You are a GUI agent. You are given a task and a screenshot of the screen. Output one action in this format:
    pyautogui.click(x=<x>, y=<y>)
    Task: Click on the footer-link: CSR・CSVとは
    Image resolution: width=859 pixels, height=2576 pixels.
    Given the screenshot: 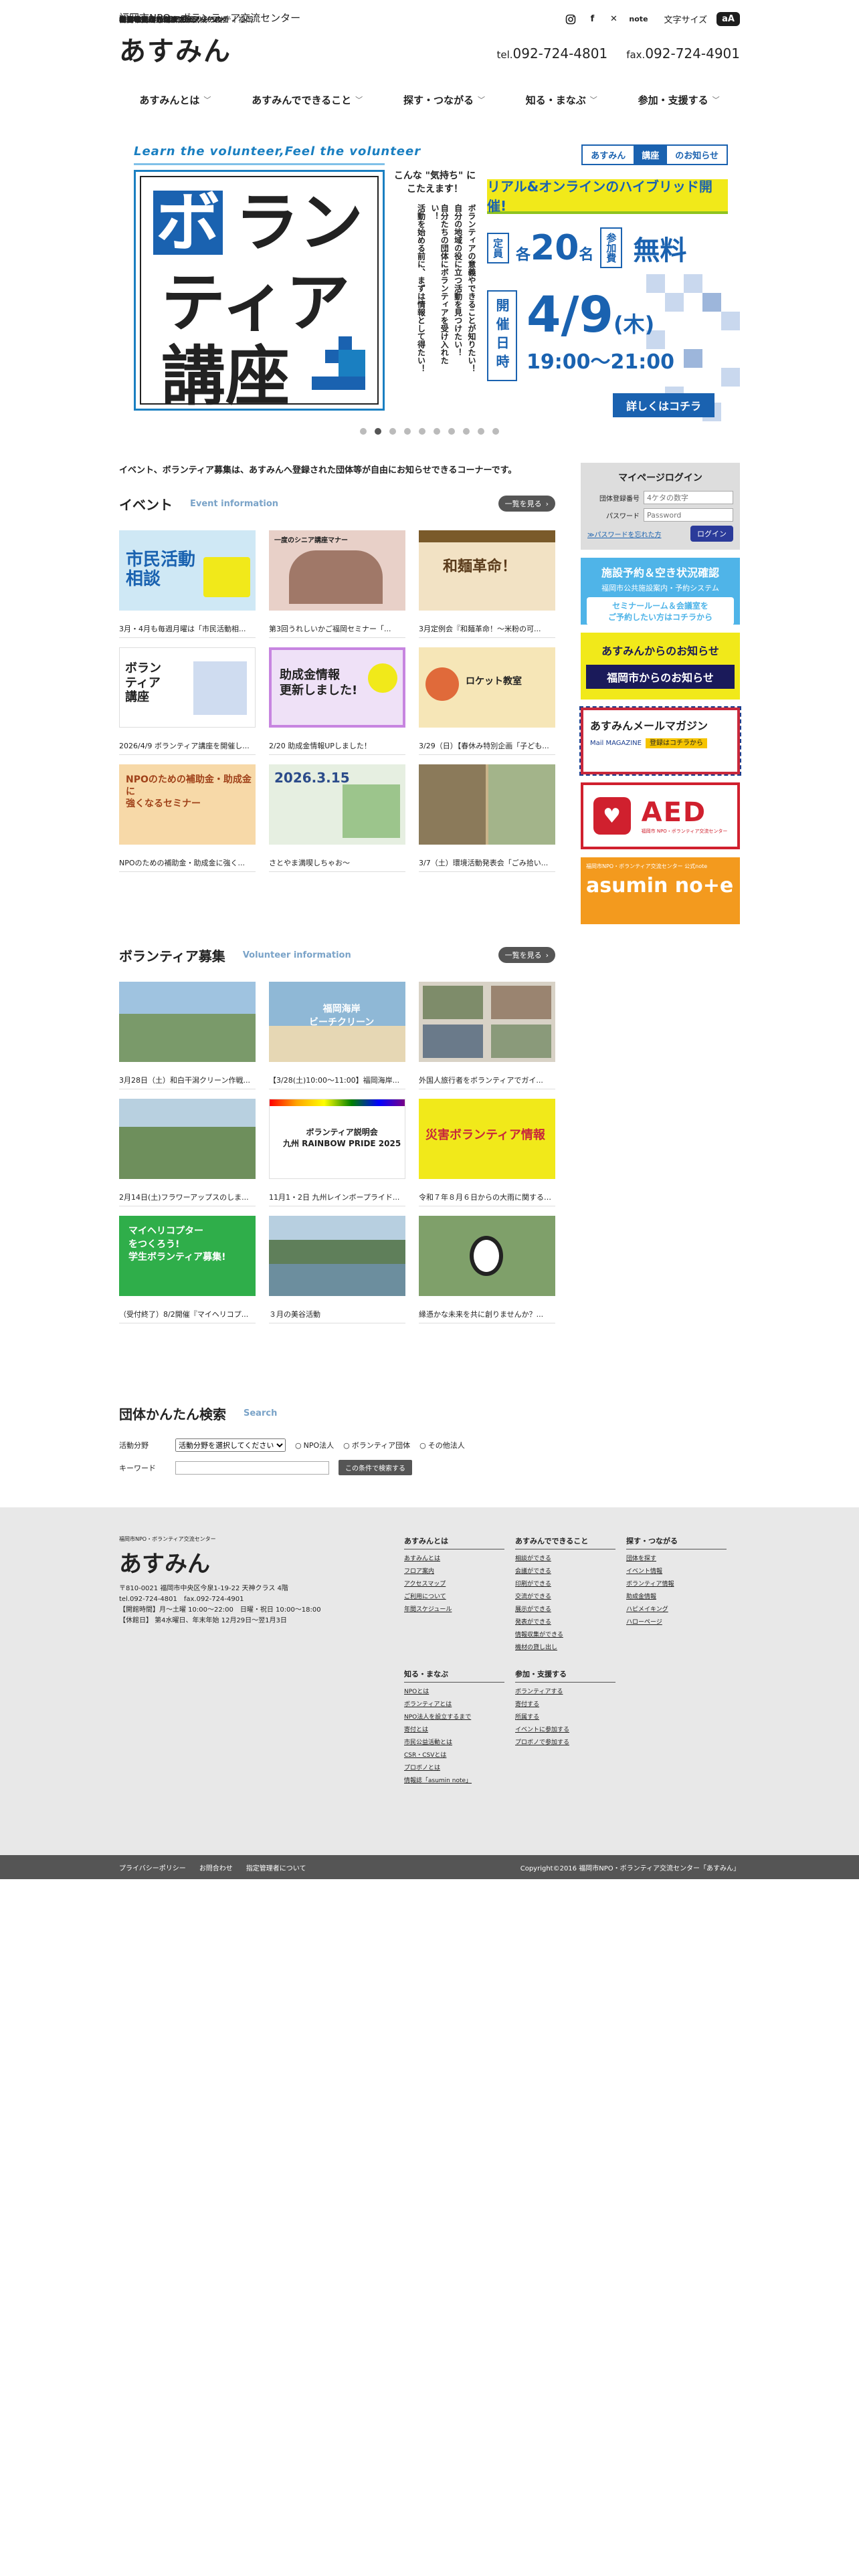 What is the action you would take?
    pyautogui.click(x=460, y=1754)
    